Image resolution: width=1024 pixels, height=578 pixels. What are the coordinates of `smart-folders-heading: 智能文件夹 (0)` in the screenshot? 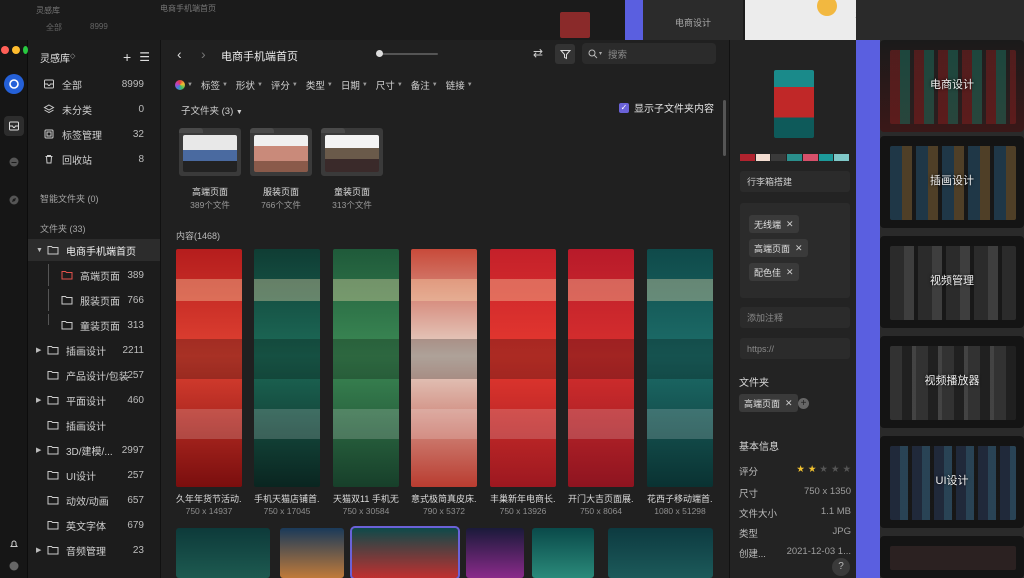 It's located at (69, 198).